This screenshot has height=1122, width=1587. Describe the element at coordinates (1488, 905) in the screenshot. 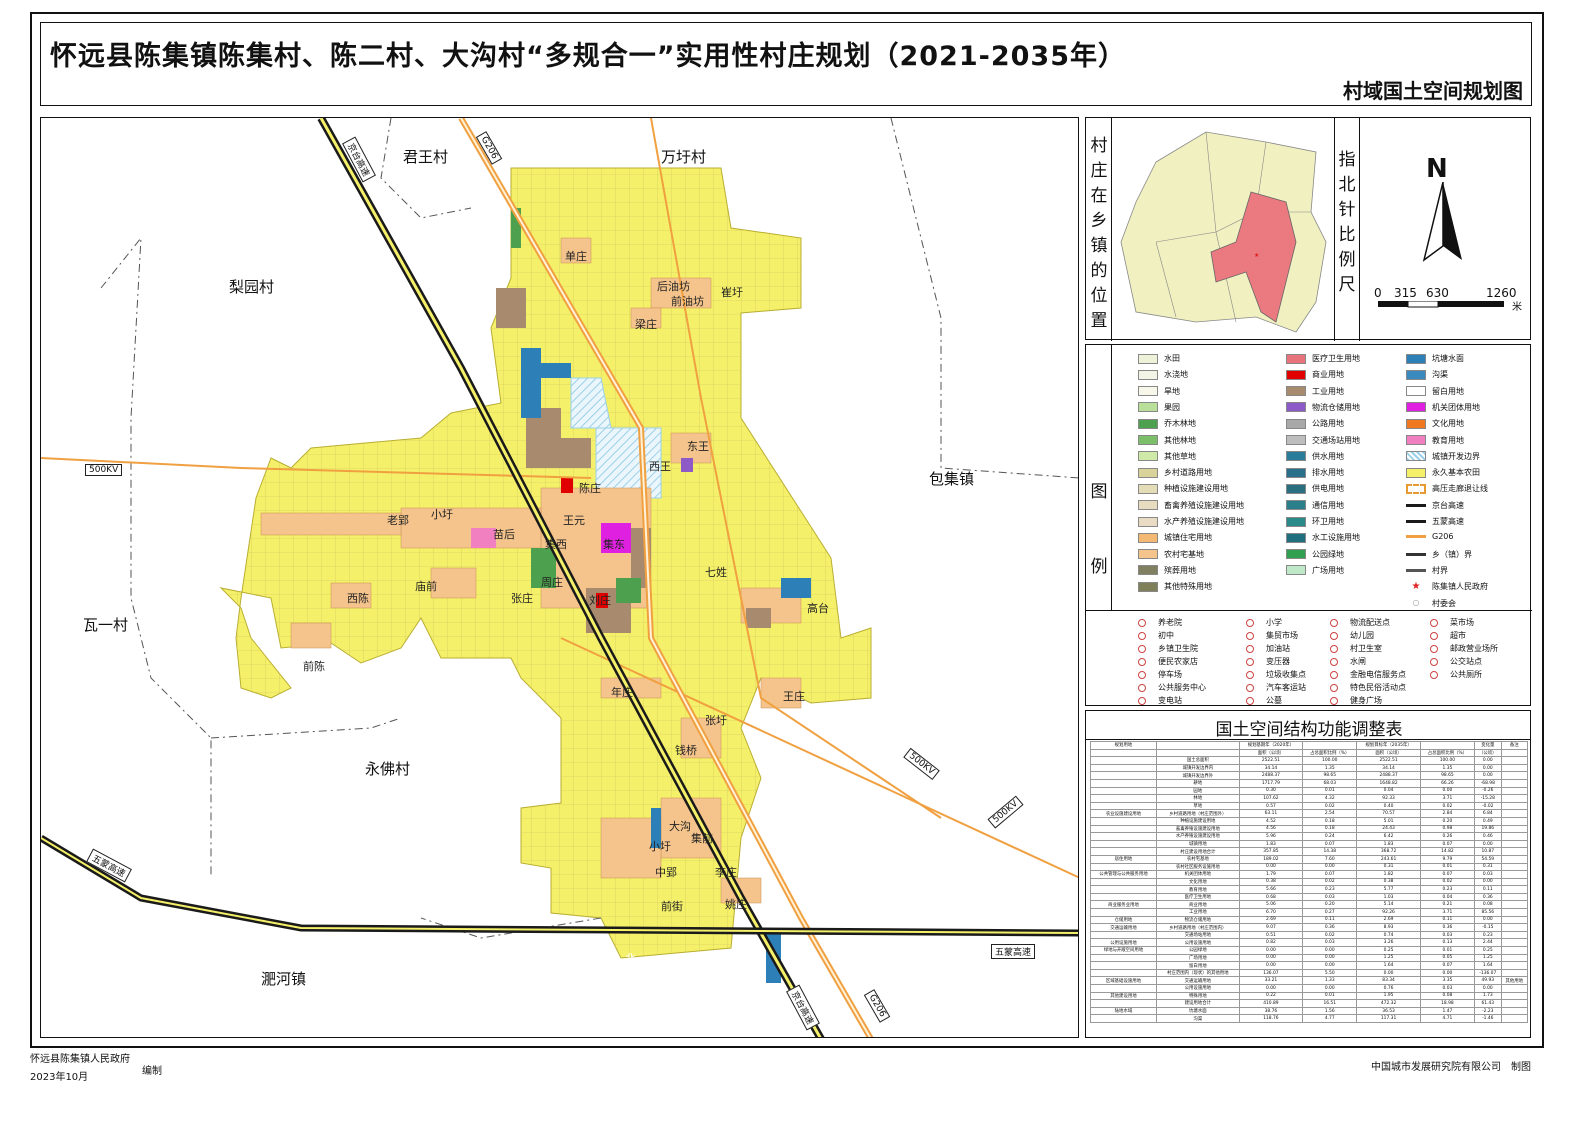

I see `table-cell: 0.08` at that location.